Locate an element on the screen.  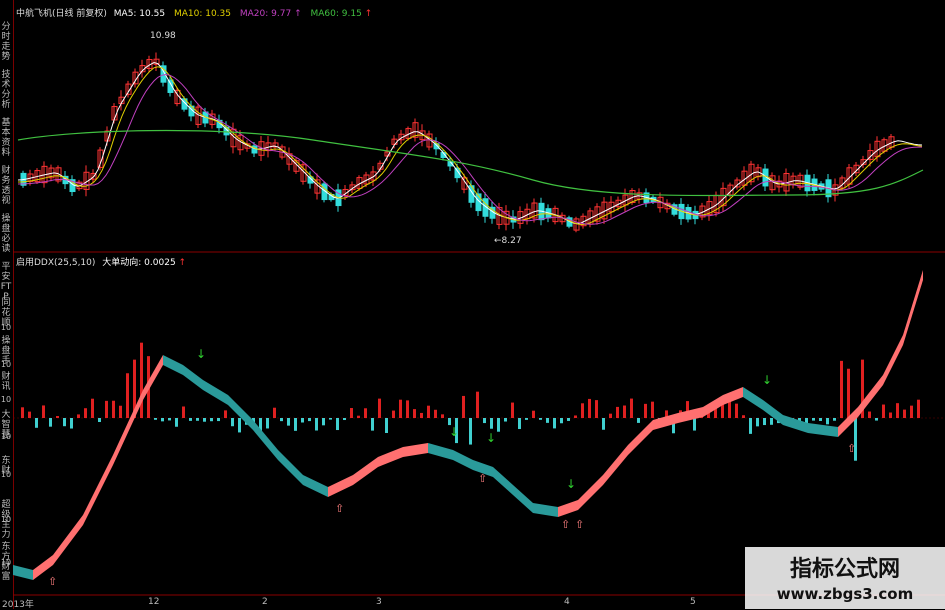
high-annotation: 10.98 is located at coordinates (163, 36).